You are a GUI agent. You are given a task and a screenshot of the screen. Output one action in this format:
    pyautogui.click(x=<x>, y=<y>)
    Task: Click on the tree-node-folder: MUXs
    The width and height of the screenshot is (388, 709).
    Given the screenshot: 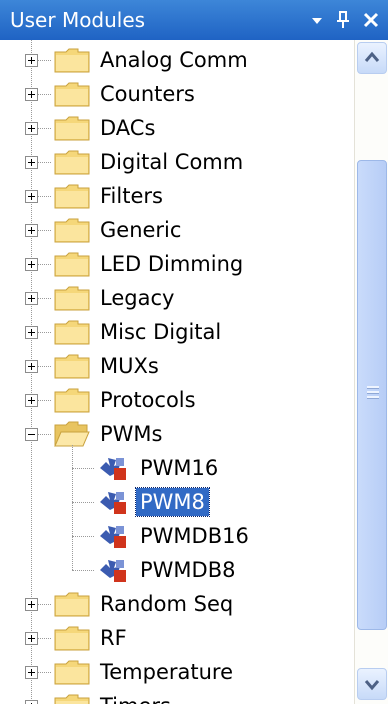 What is the action you would take?
    pyautogui.click(x=175, y=366)
    